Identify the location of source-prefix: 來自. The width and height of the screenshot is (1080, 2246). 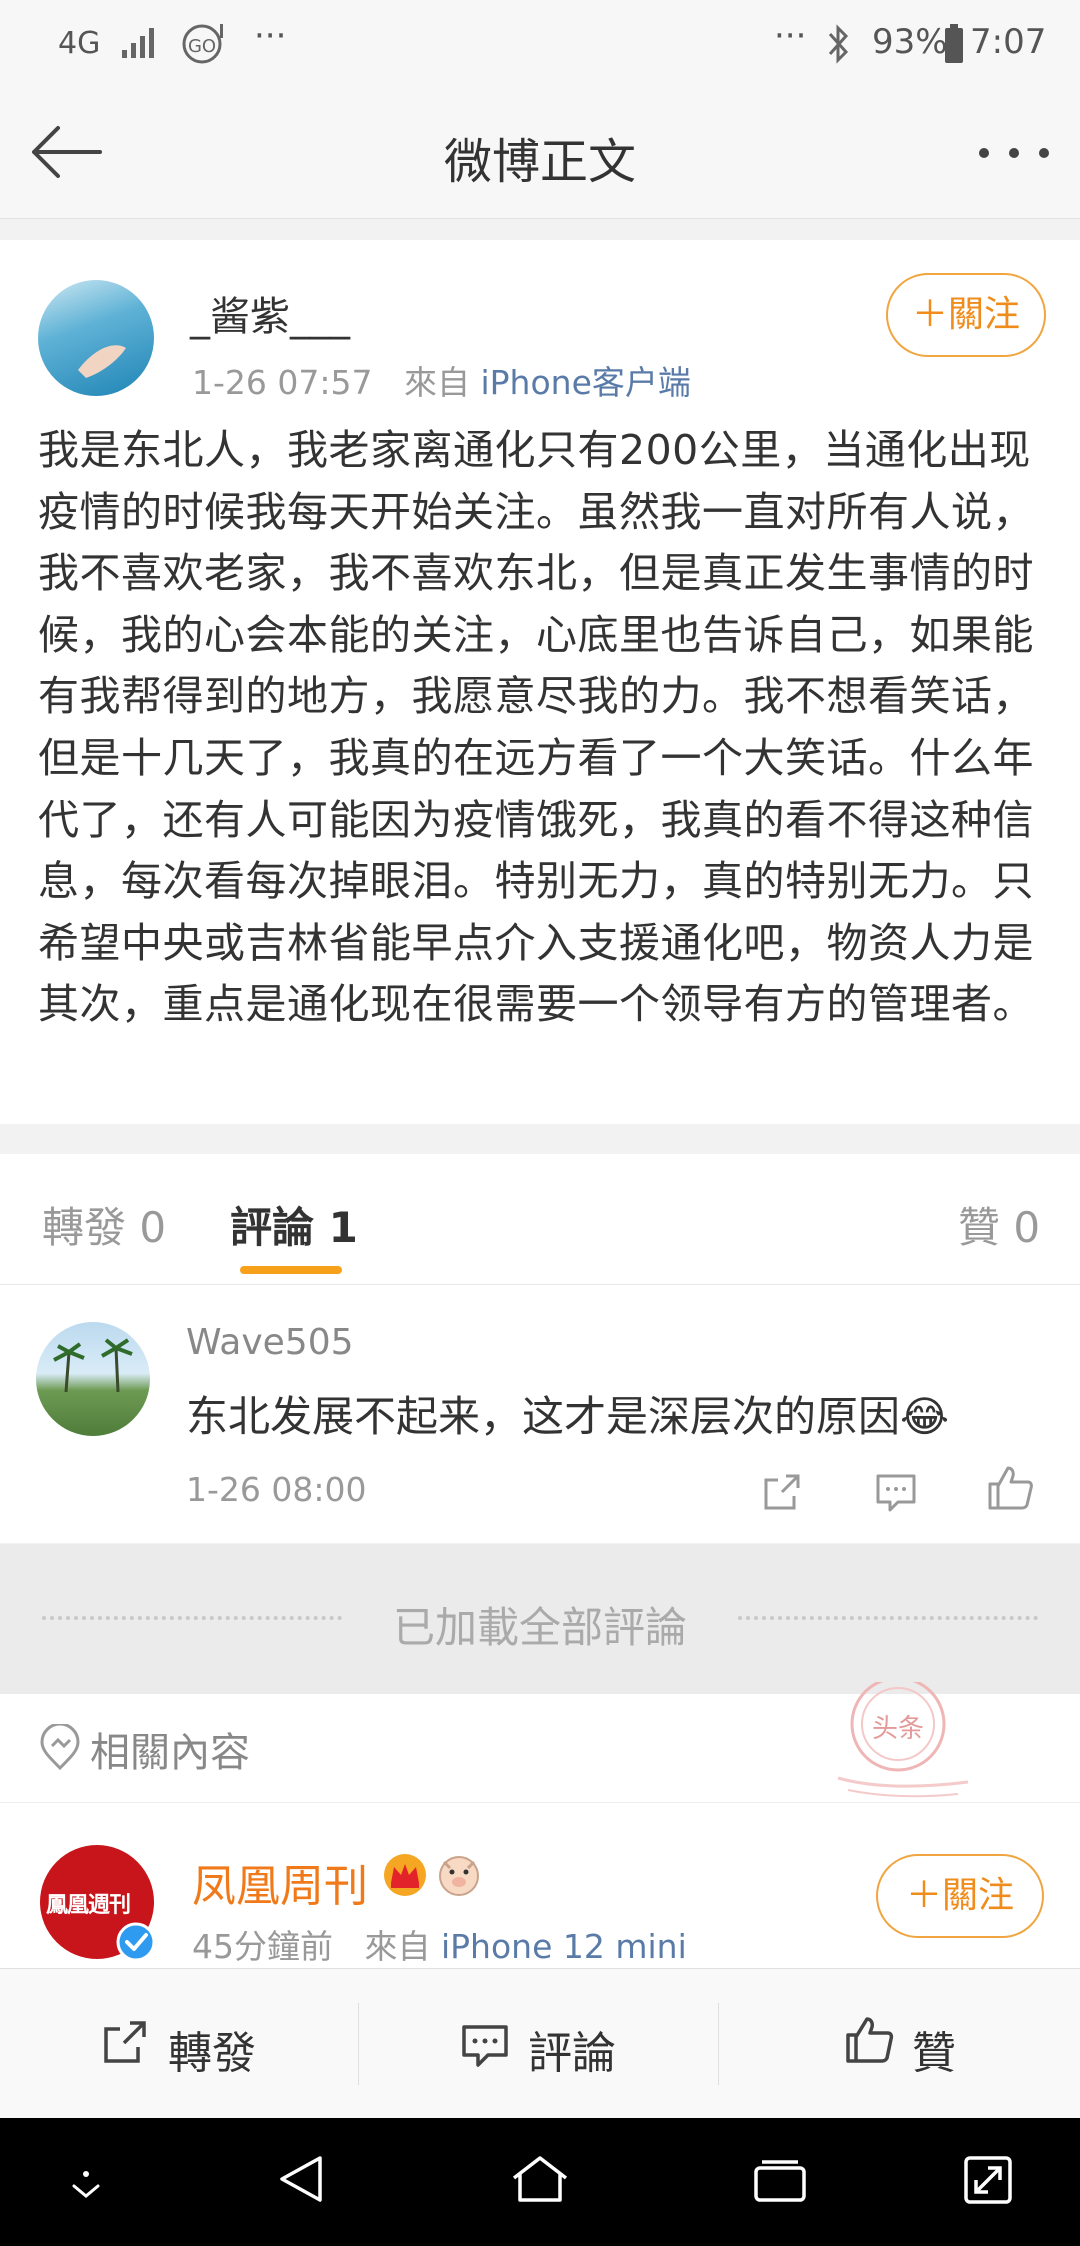
(436, 382).